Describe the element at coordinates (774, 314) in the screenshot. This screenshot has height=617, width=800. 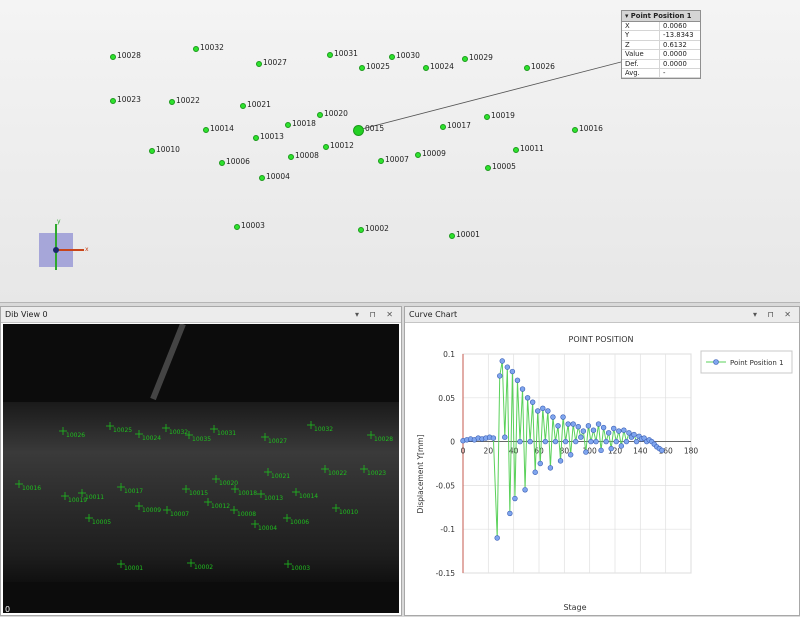
I see `curve-panel-controls: ▾ ⊓ ✕` at that location.